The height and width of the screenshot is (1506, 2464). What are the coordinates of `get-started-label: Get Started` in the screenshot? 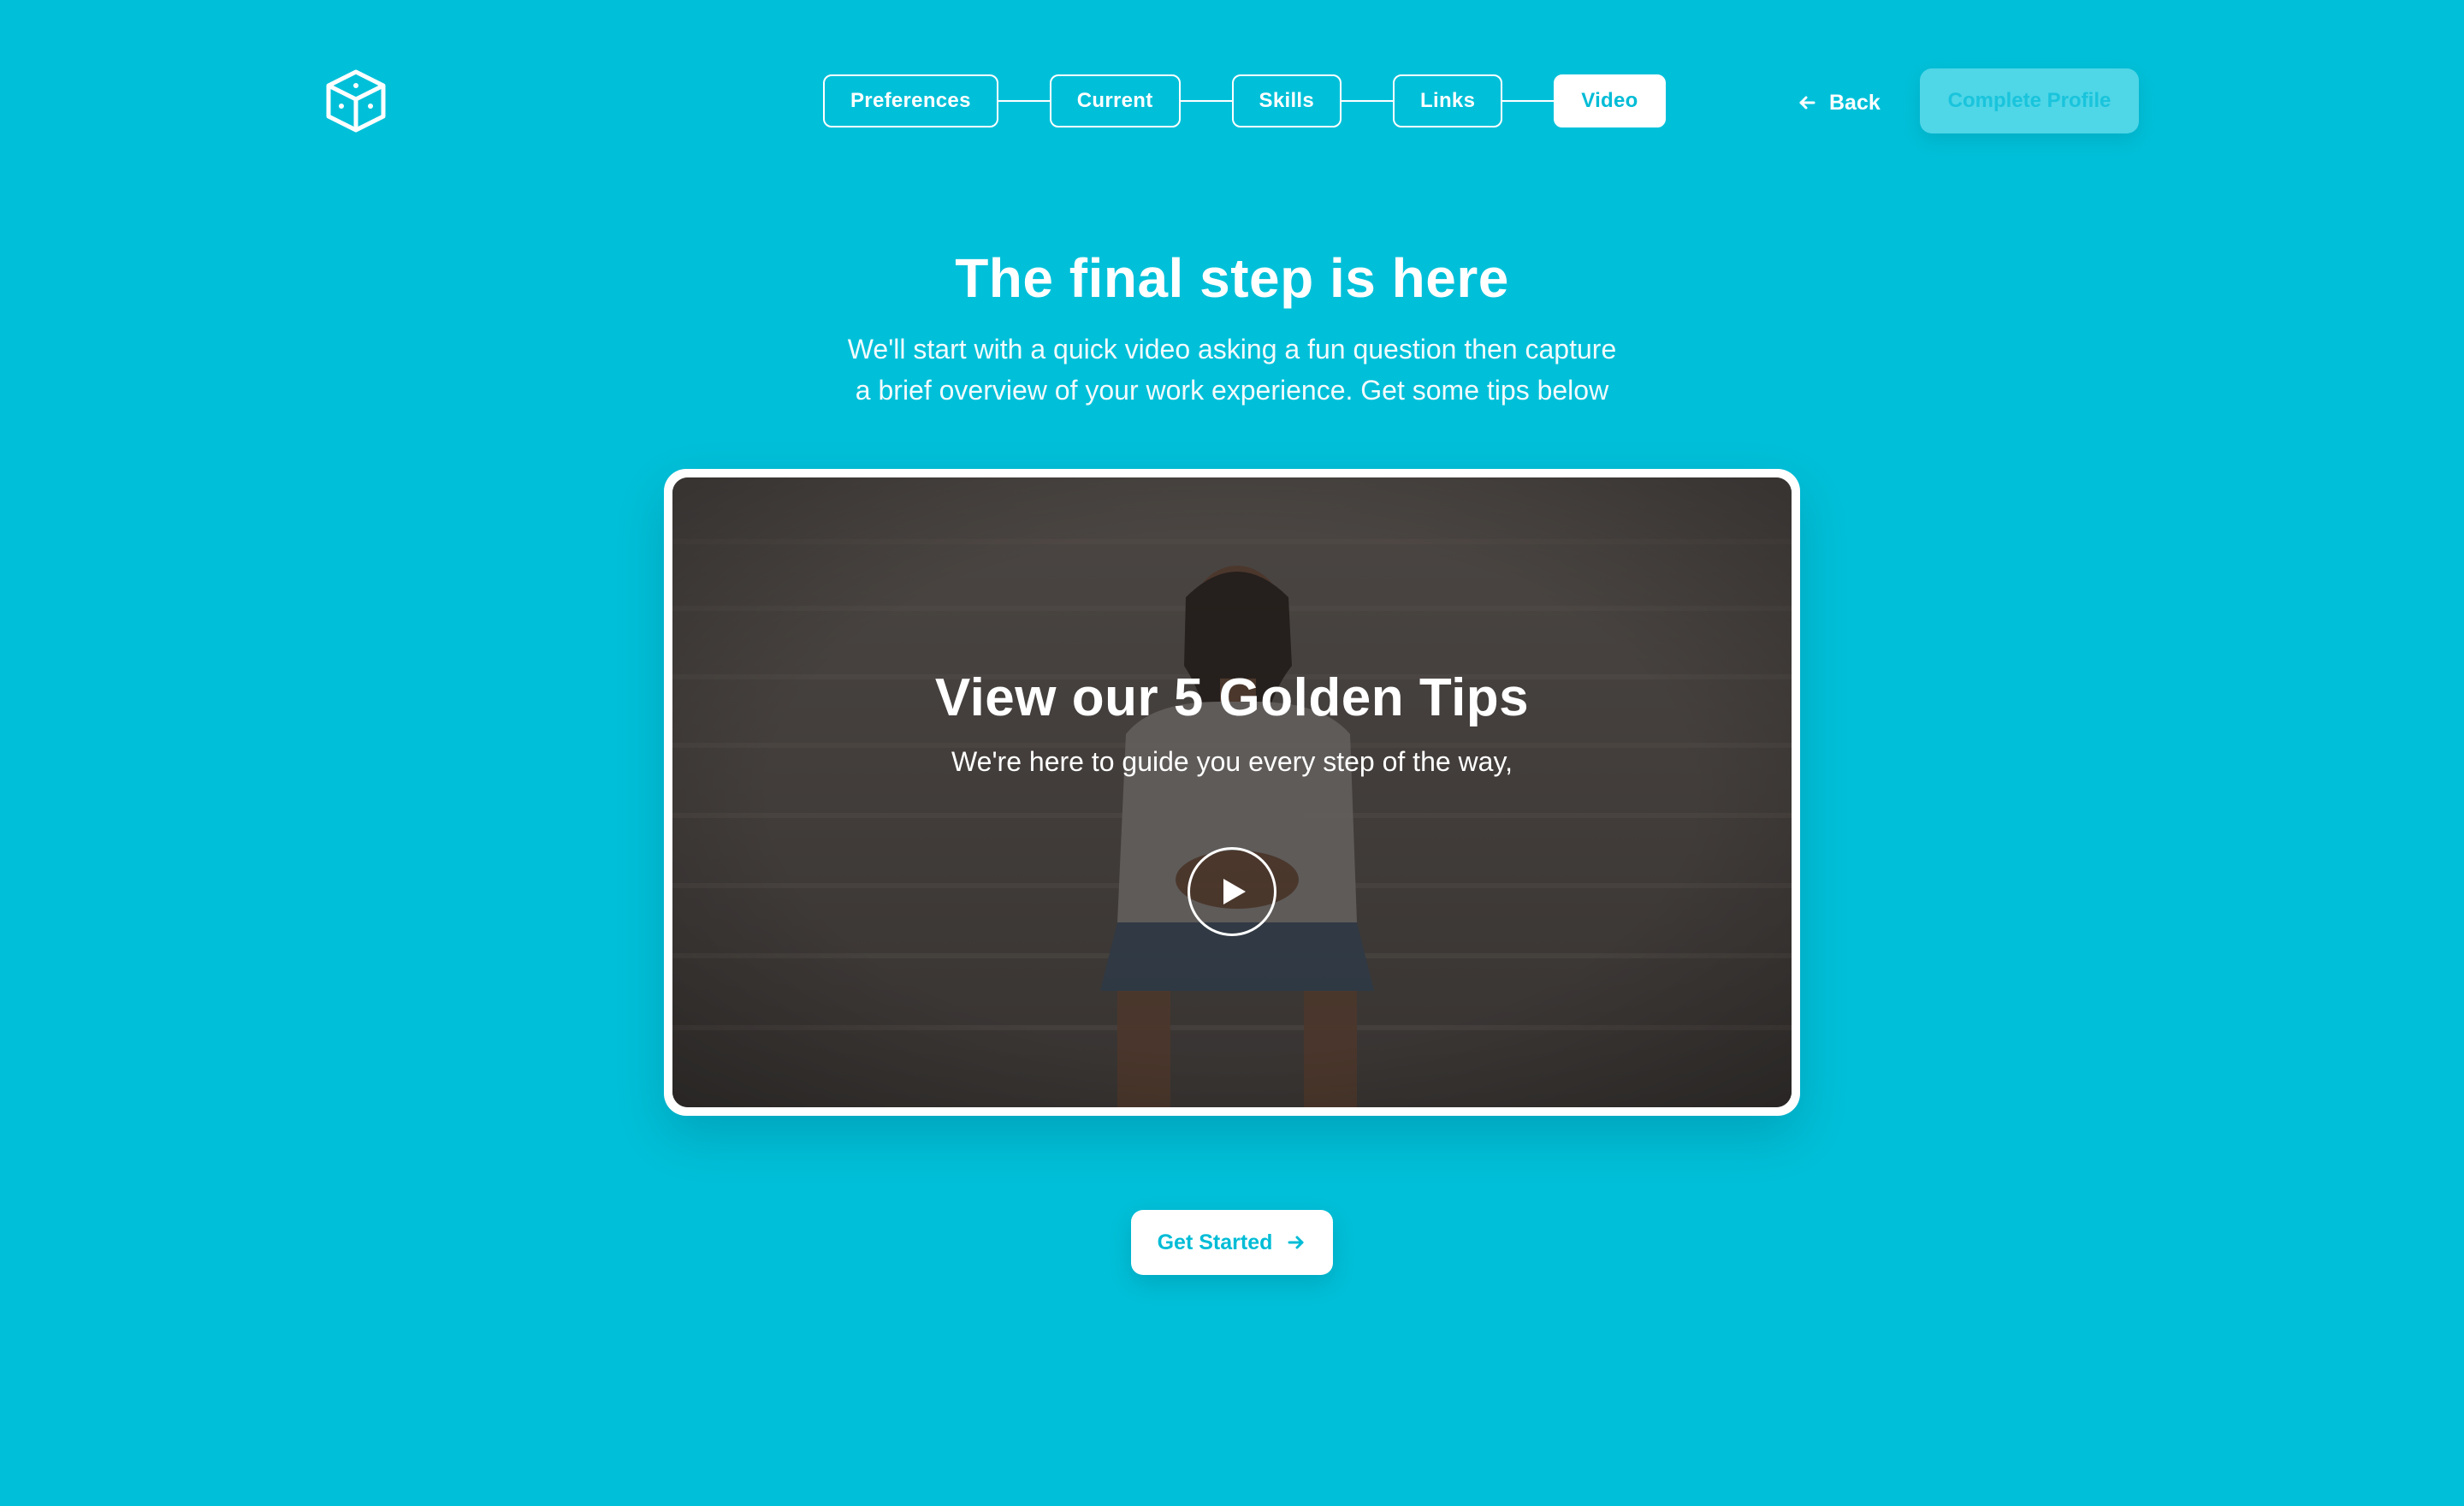 It's located at (1215, 1242).